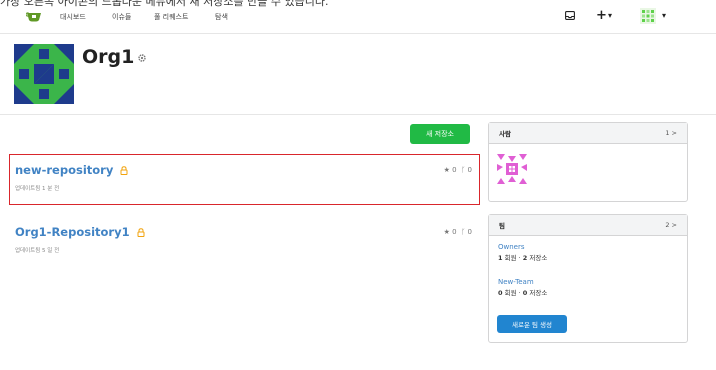 This screenshot has width=716, height=370. I want to click on people-title: 사람, so click(505, 134).